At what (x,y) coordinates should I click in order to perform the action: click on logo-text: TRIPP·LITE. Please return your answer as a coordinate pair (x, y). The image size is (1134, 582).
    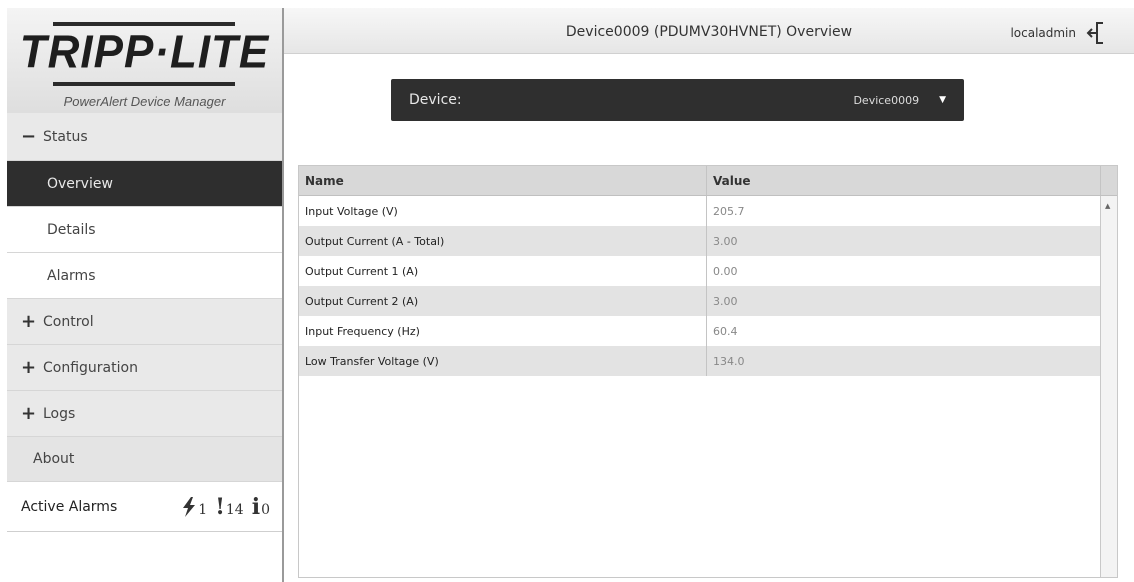
    Looking at the image, I should click on (144, 52).